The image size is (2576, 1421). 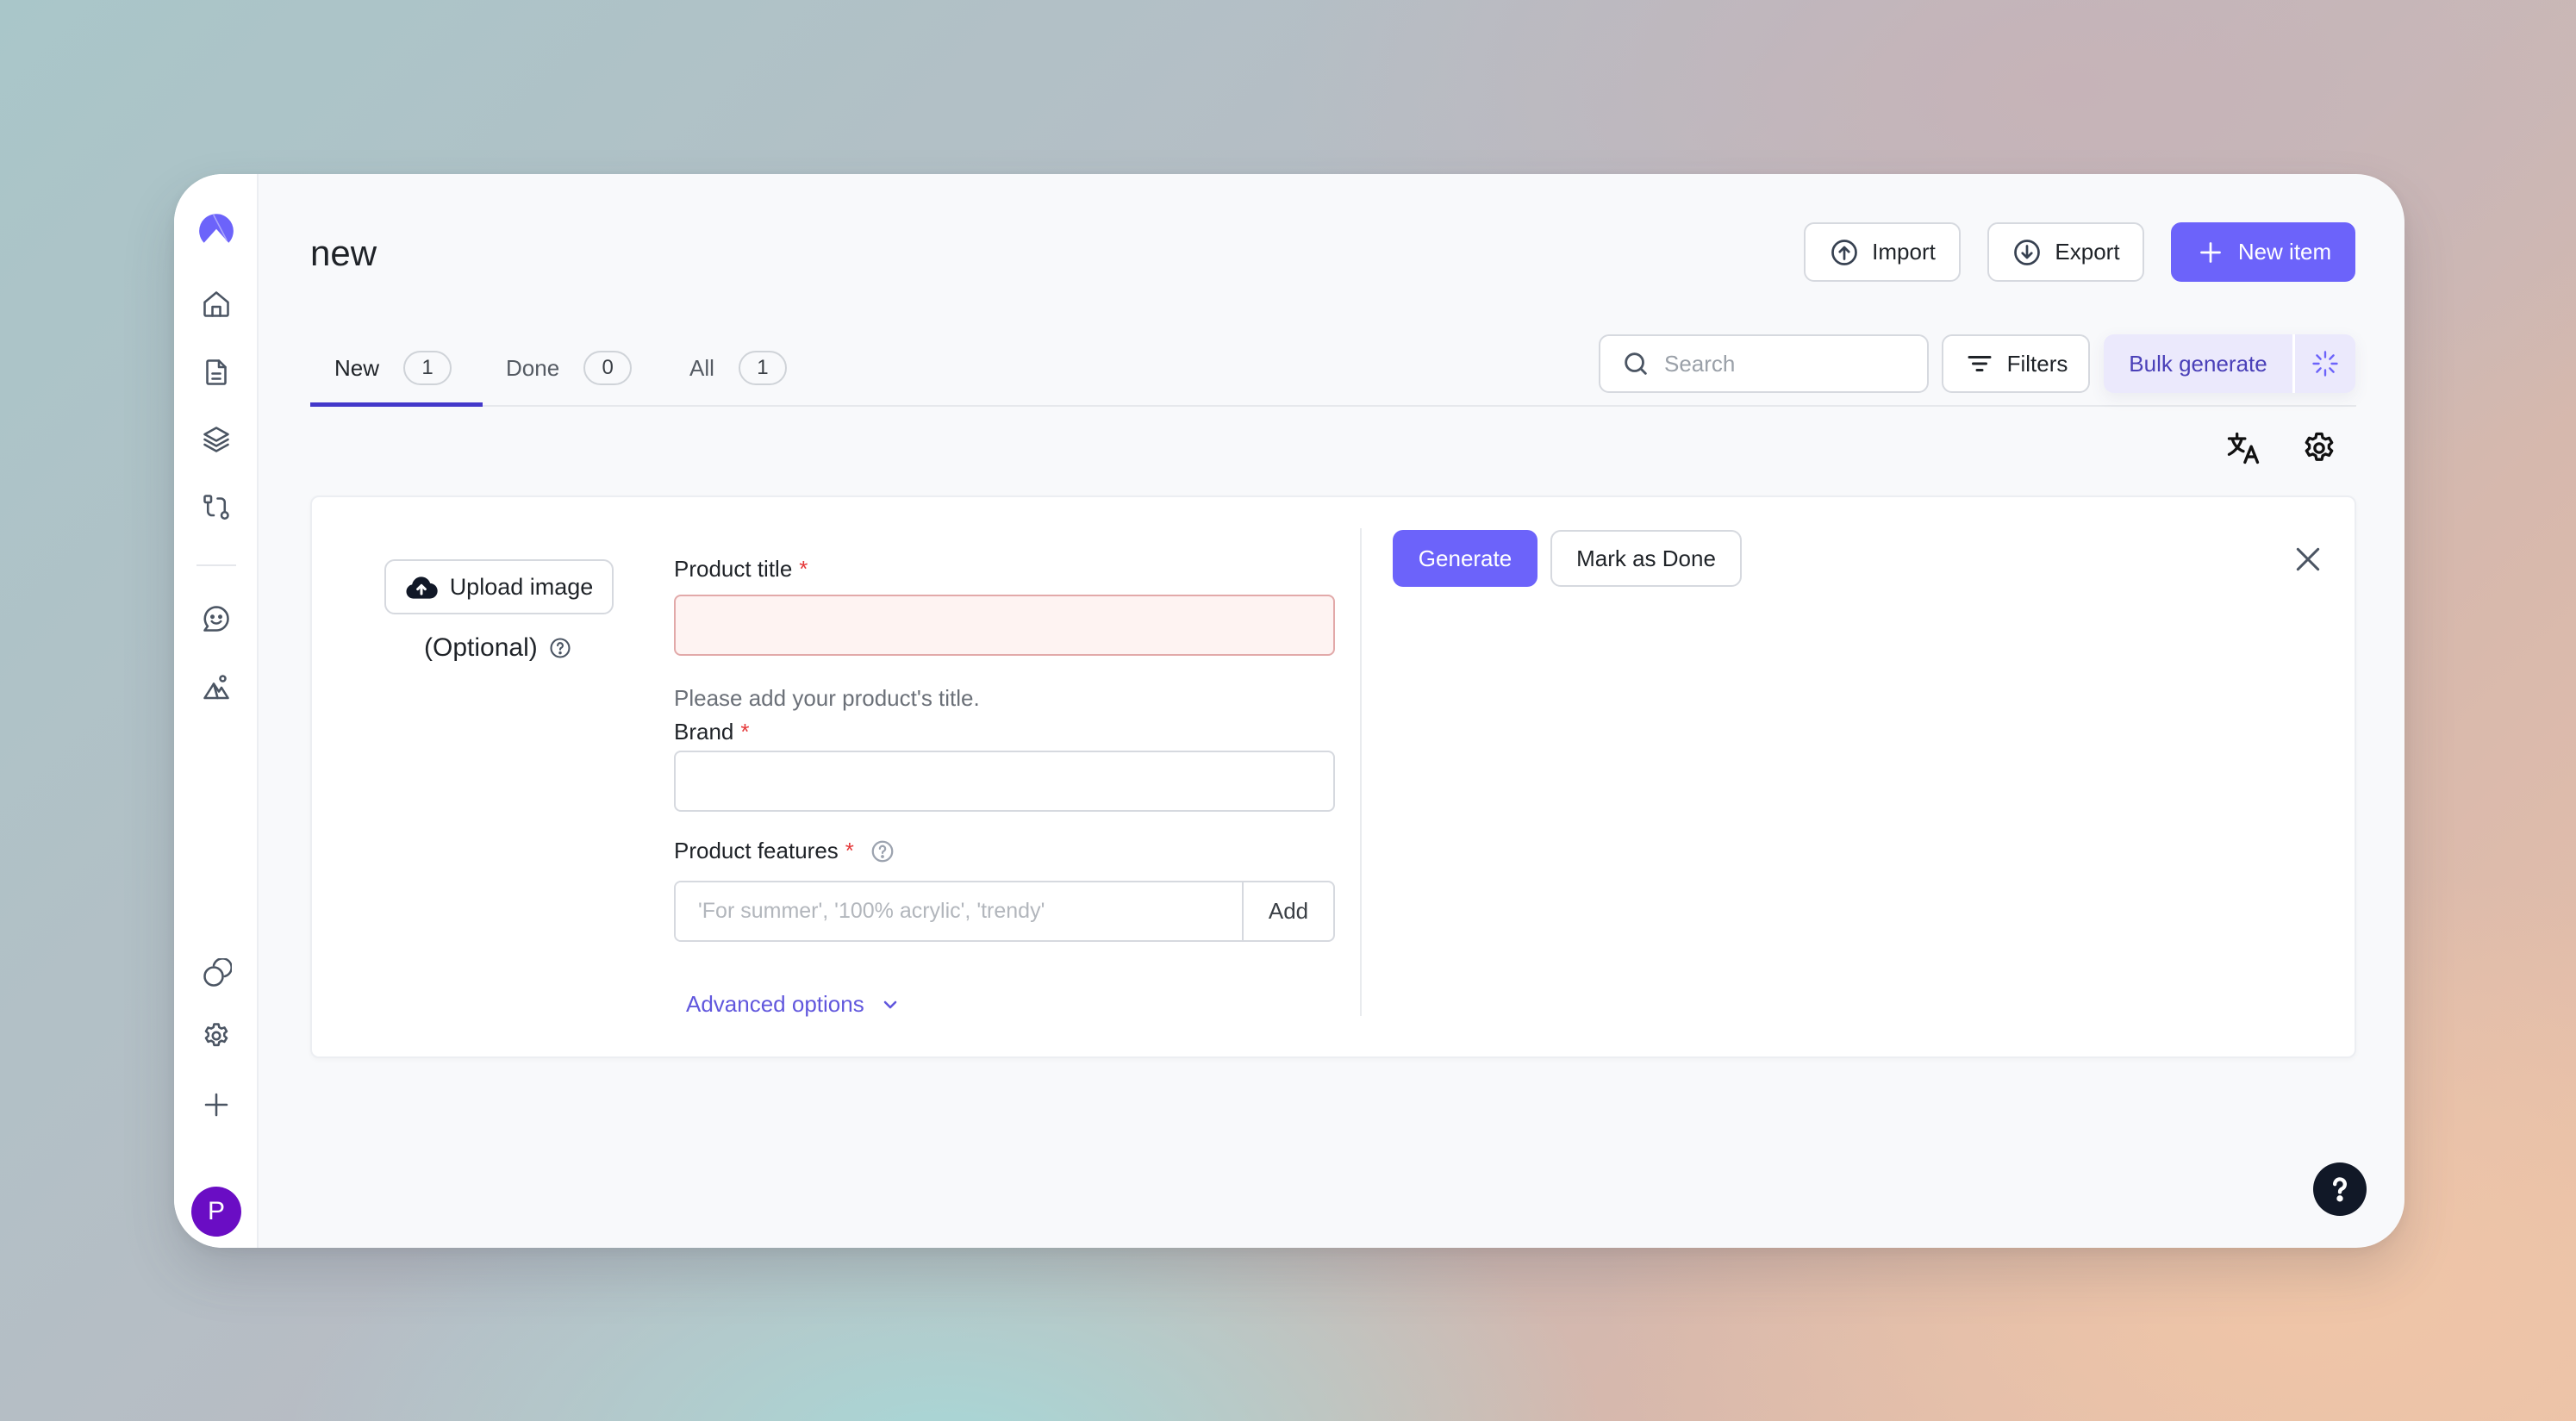 I want to click on search-input, so click(x=1784, y=363).